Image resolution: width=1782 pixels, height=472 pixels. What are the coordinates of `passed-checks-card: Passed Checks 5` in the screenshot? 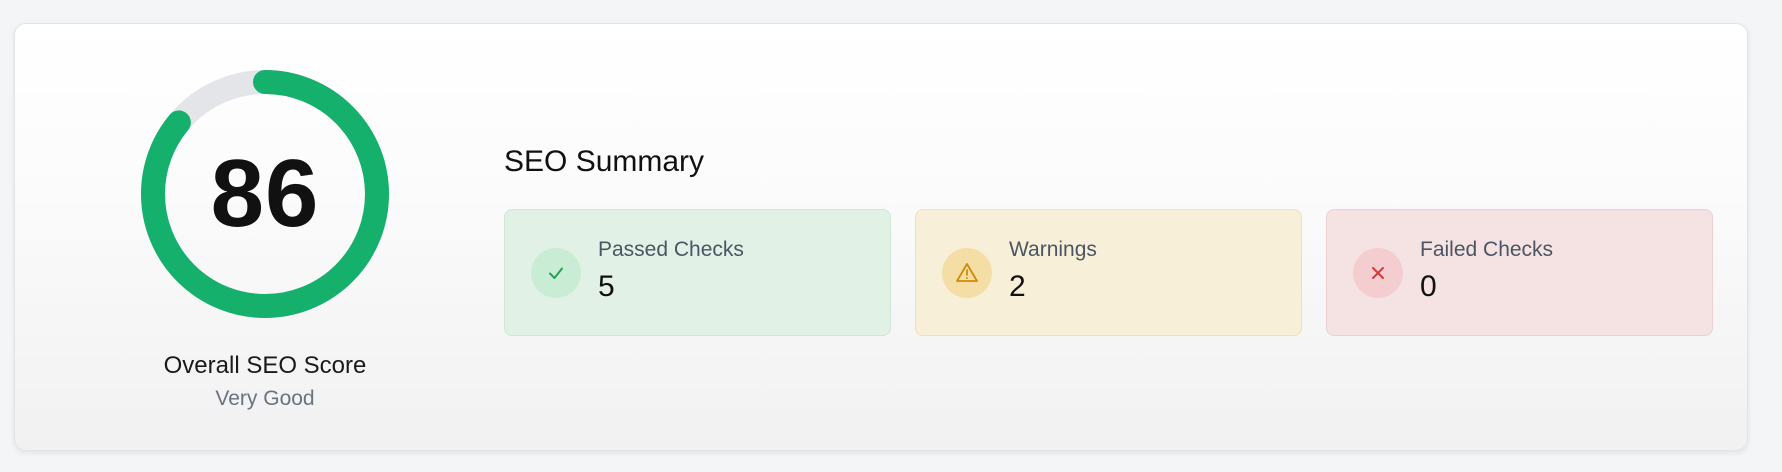 It's located at (697, 272).